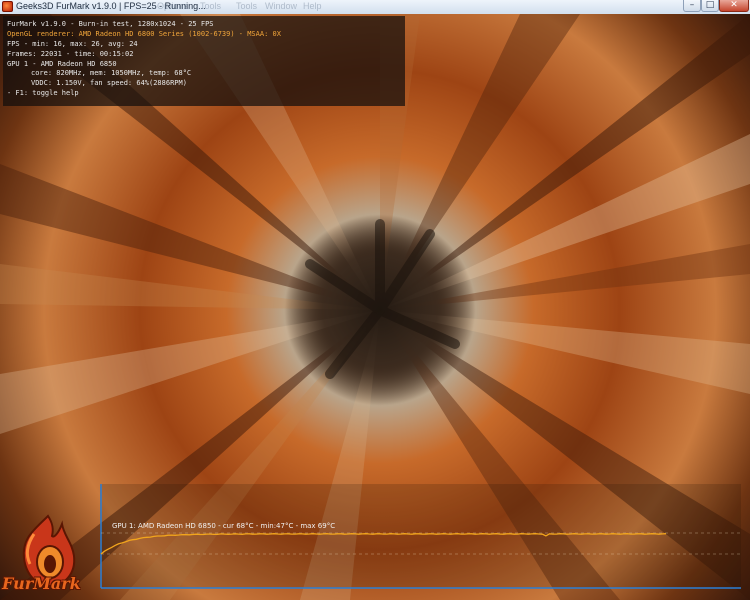 Image resolution: width=750 pixels, height=600 pixels. Describe the element at coordinates (70, 54) in the screenshot. I see `overlay-frames: Frames: 22031 - time: 00:15:02` at that location.